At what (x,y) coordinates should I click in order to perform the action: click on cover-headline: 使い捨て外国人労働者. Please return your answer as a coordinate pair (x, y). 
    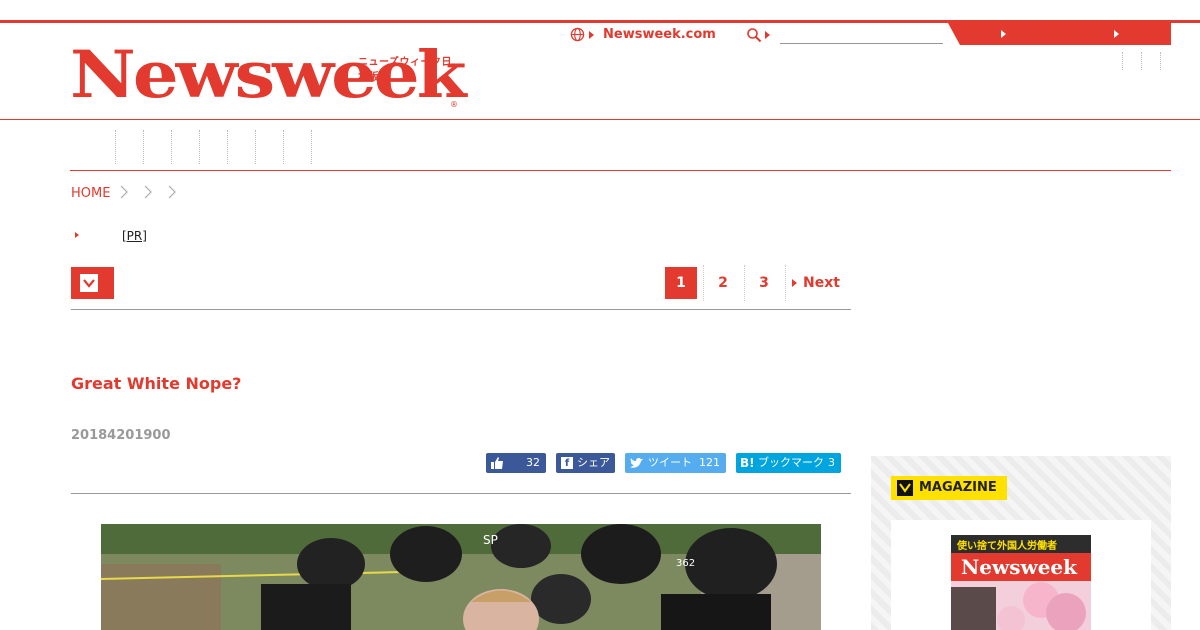
    Looking at the image, I should click on (1006, 545).